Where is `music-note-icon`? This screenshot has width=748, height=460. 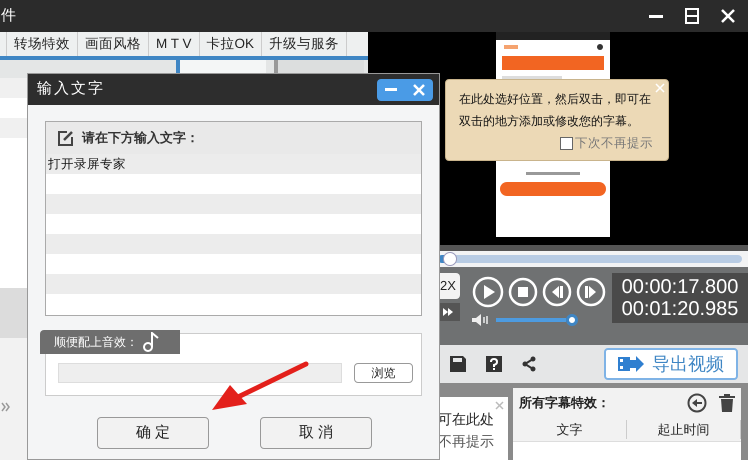
music-note-icon is located at coordinates (151, 342).